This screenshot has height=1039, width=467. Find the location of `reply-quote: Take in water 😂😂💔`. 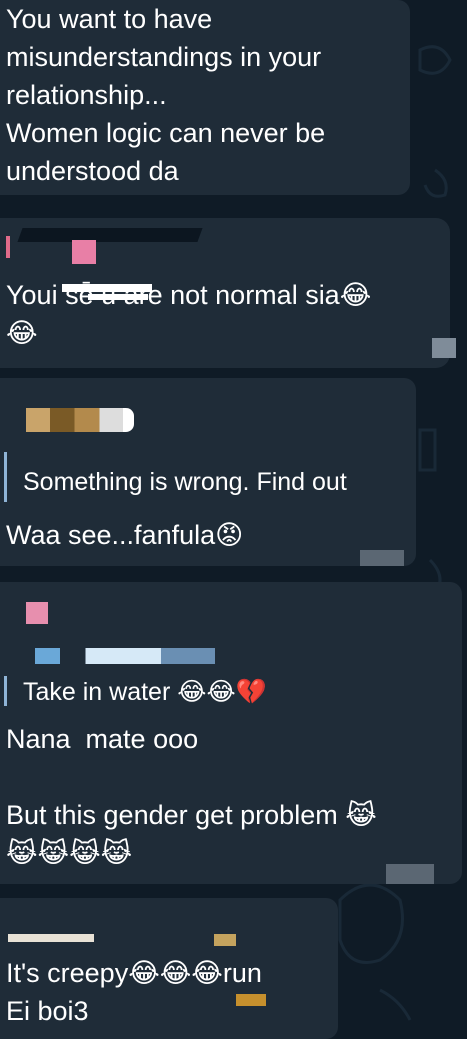

reply-quote: Take in water 😂😂💔 is located at coordinates (135, 691).